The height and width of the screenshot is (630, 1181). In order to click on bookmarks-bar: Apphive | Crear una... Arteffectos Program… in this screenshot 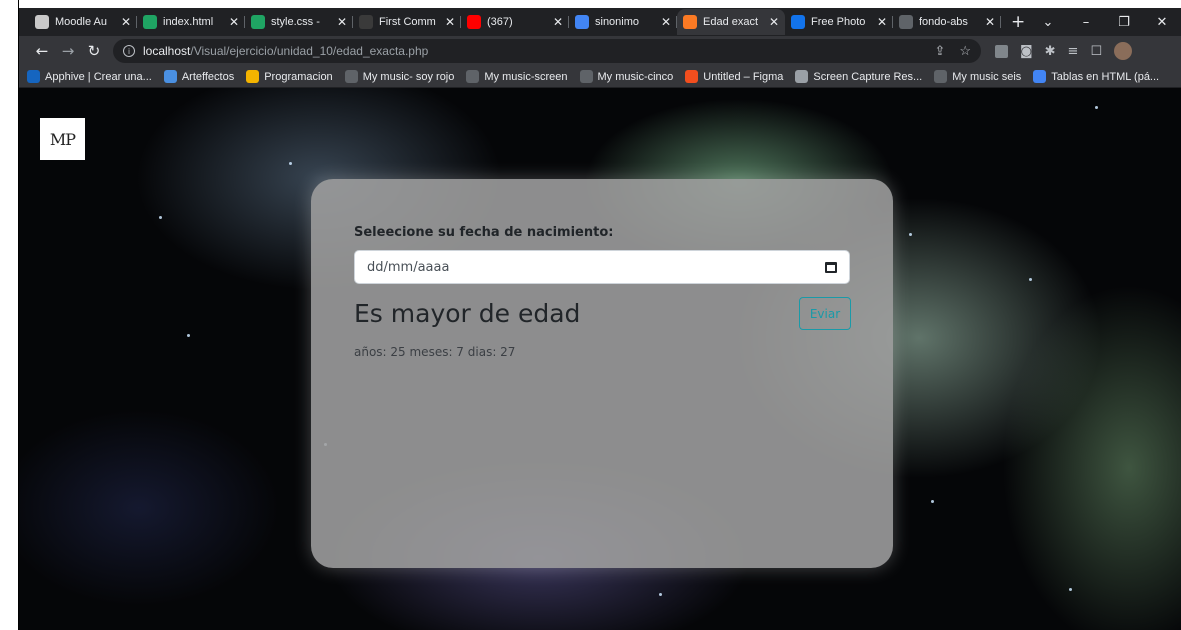, I will do `click(600, 77)`.